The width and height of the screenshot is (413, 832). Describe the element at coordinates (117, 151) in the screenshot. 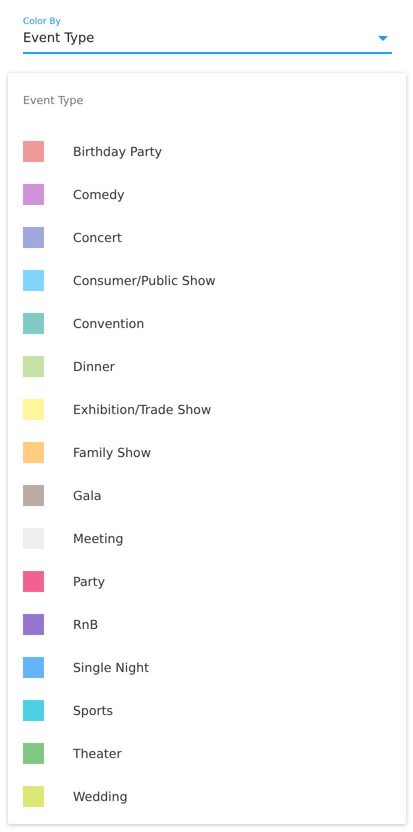

I see `legend-label: Birthday Party` at that location.